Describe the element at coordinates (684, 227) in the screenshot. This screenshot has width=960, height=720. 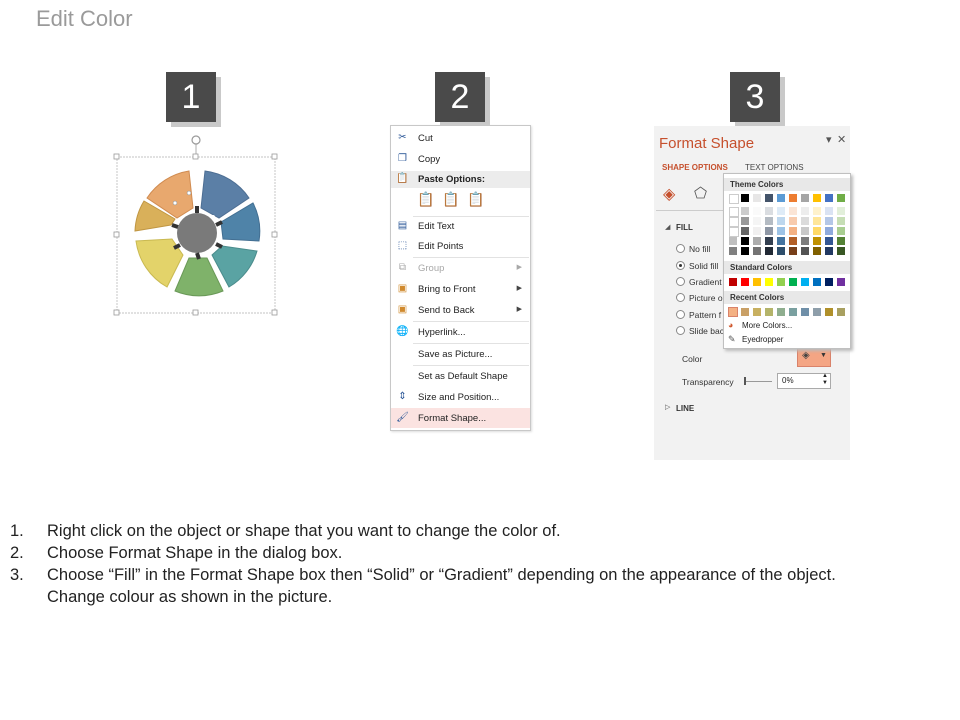
I see `fill-section-label: FILL` at that location.